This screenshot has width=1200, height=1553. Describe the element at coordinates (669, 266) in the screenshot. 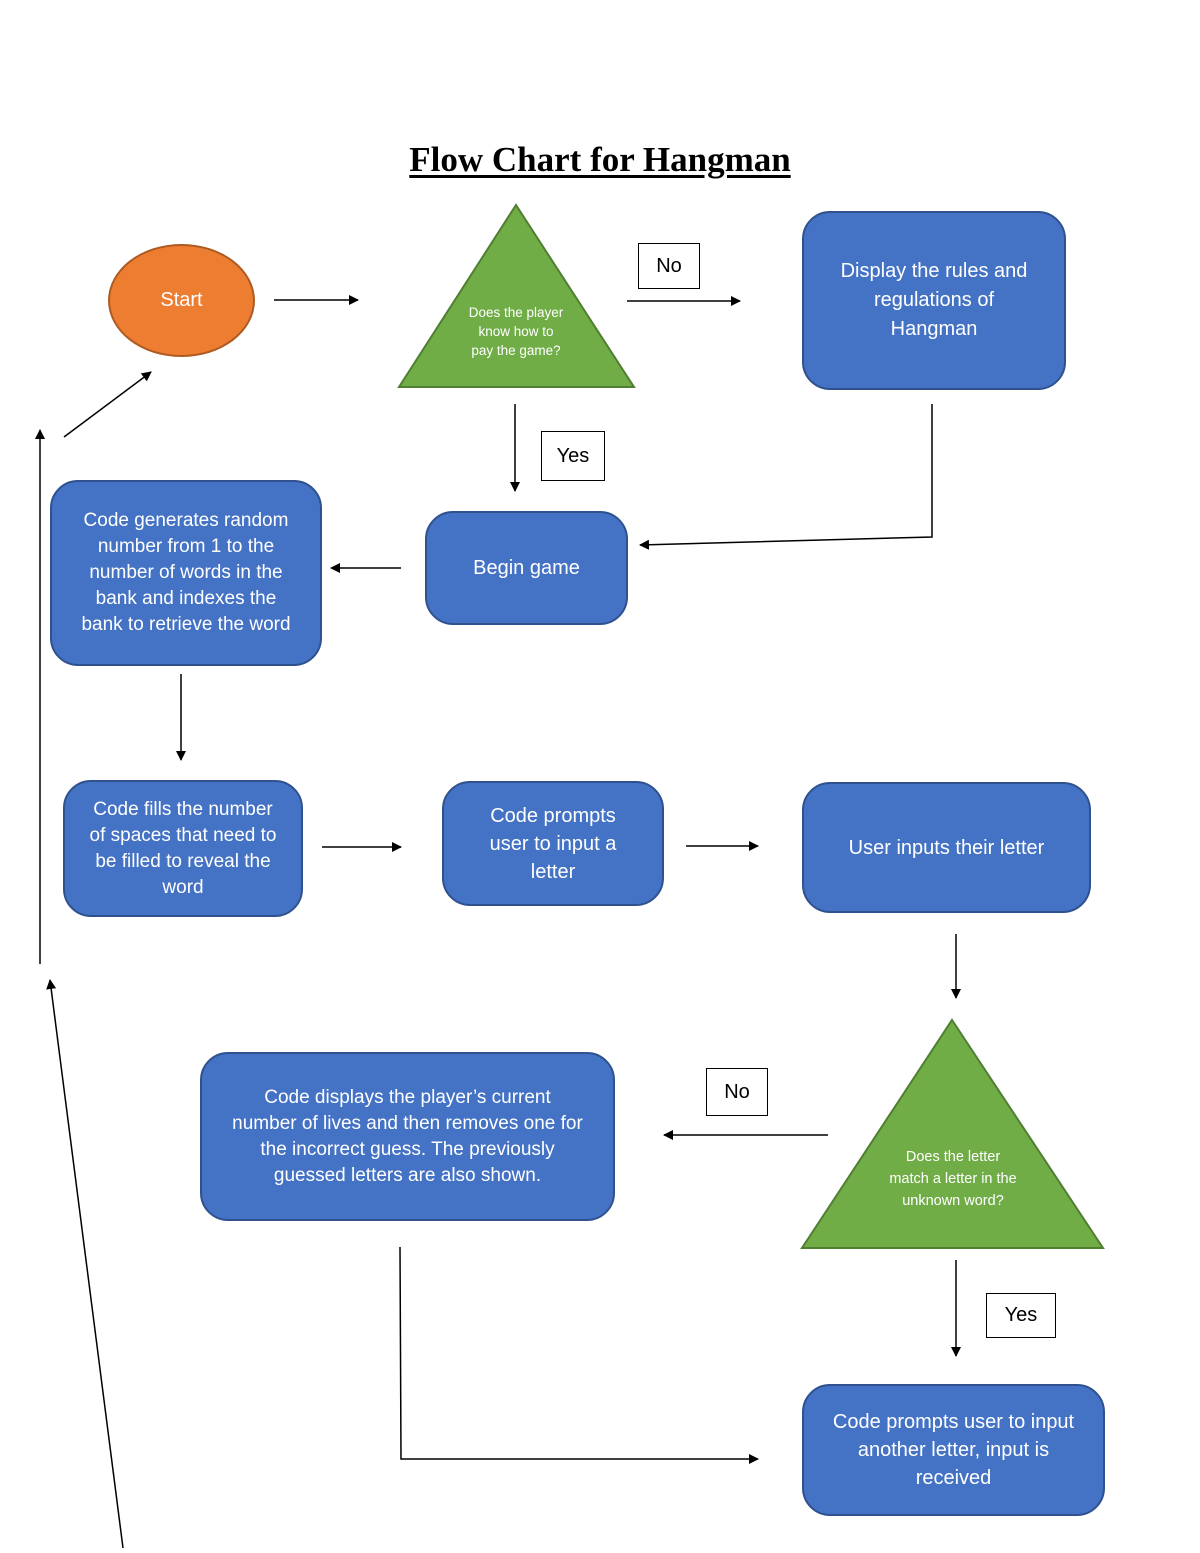

I see `no-label-top: No` at that location.